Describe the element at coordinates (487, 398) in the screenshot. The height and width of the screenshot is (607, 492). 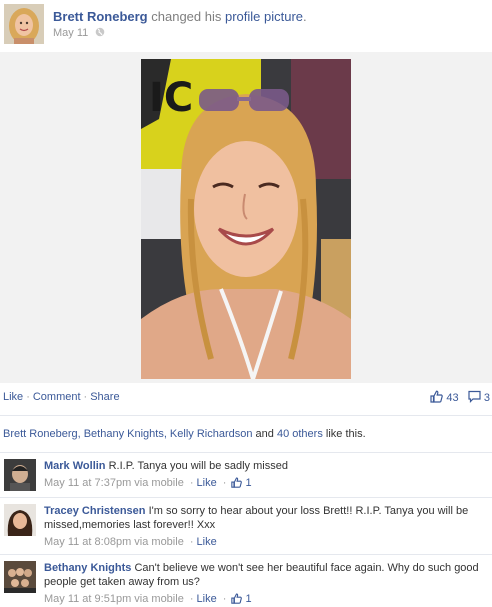
I see `comment-count: 3` at that location.